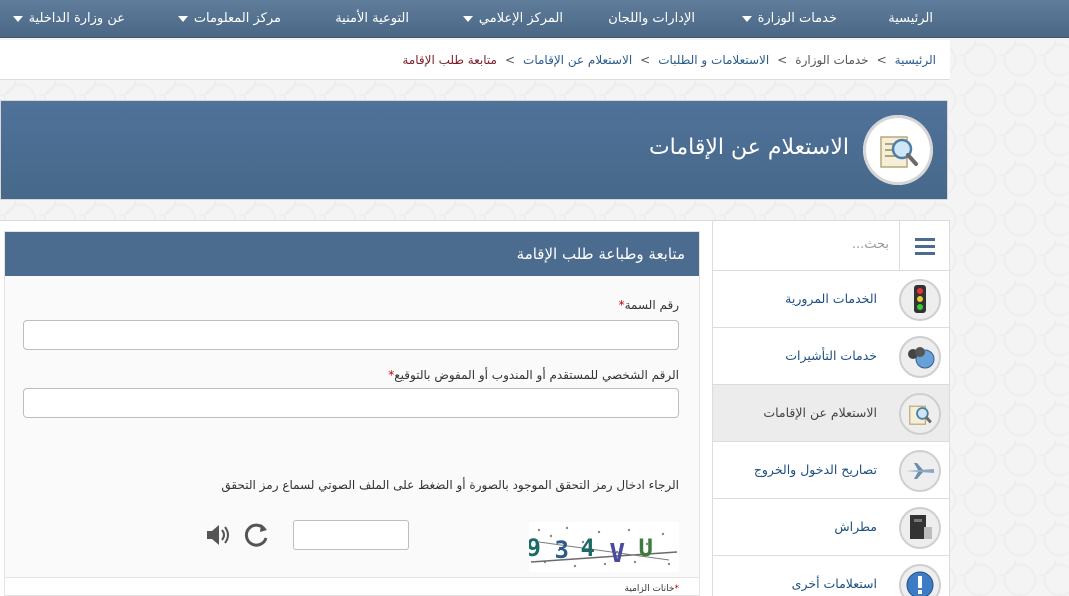  What do you see at coordinates (351, 335) in the screenshot?
I see `visa-number-input` at bounding box center [351, 335].